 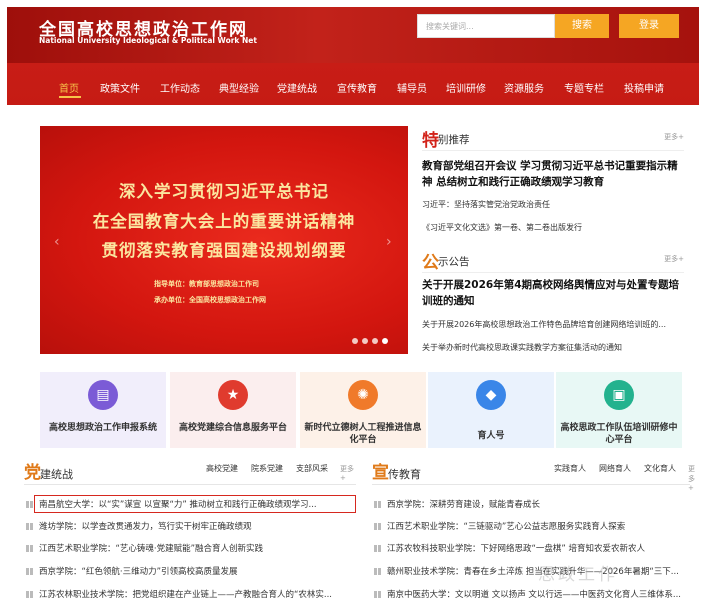 I want to click on banner-pagination, so click(x=372, y=340).